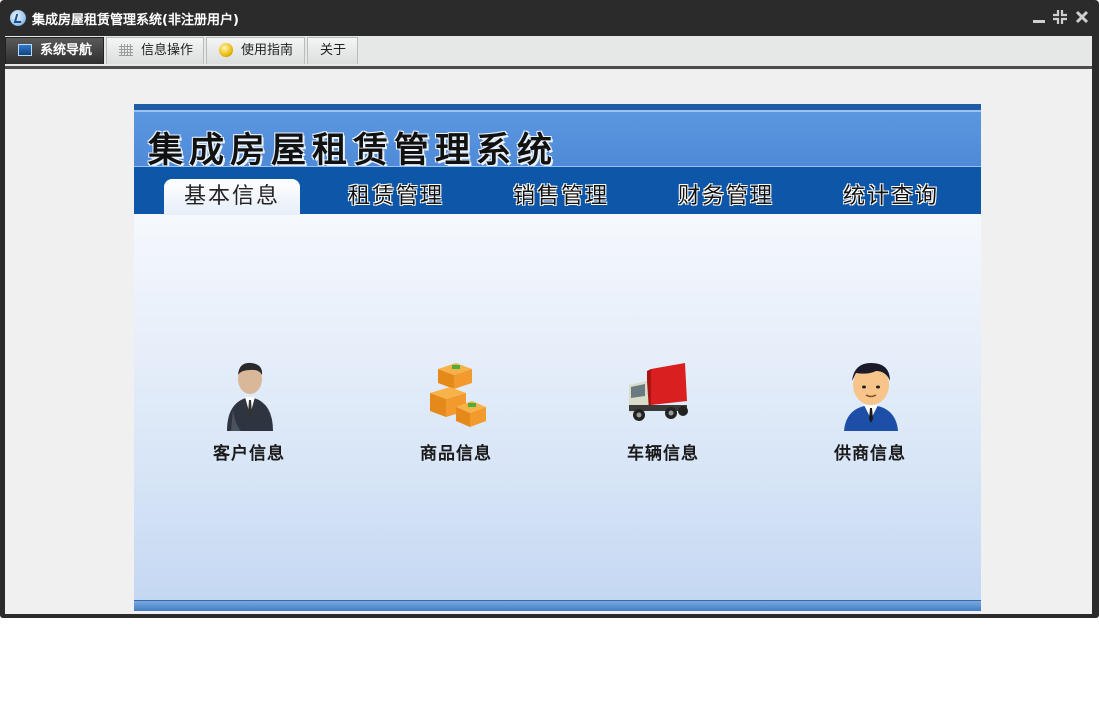 The height and width of the screenshot is (723, 1099). Describe the element at coordinates (1039, 17) in the screenshot. I see `minimize-button` at that location.